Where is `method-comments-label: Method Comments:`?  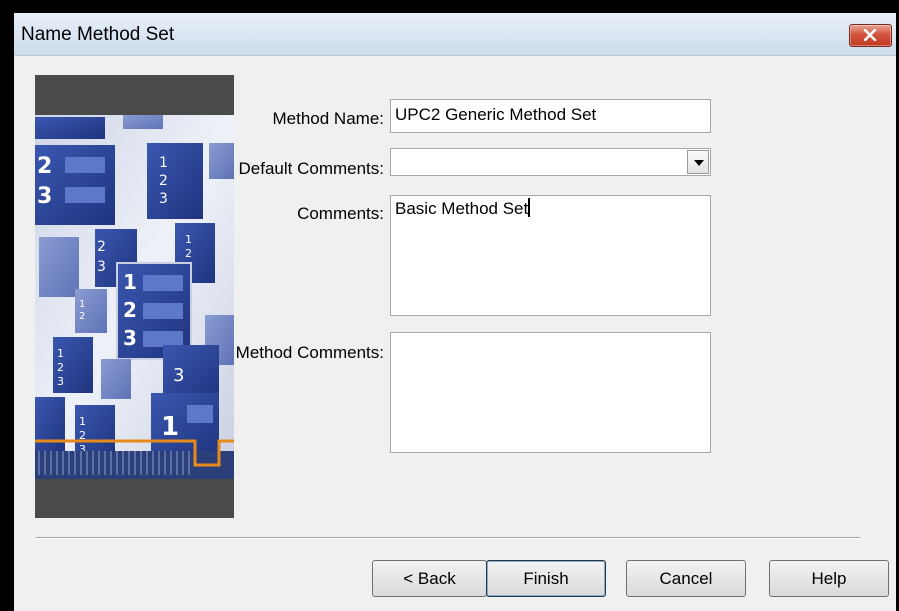 method-comments-label: Method Comments: is located at coordinates (309, 352).